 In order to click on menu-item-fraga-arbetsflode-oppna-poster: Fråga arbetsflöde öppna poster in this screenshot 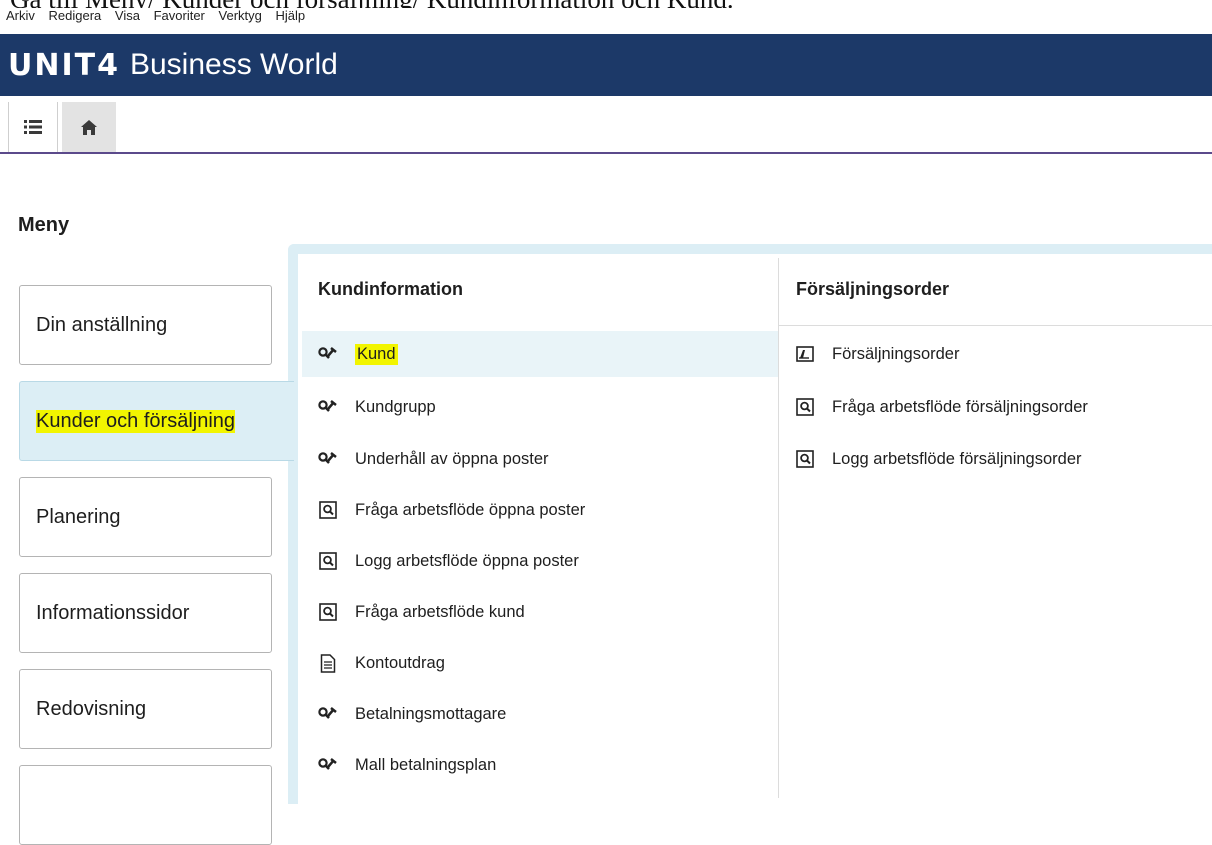, I will do `click(540, 510)`.